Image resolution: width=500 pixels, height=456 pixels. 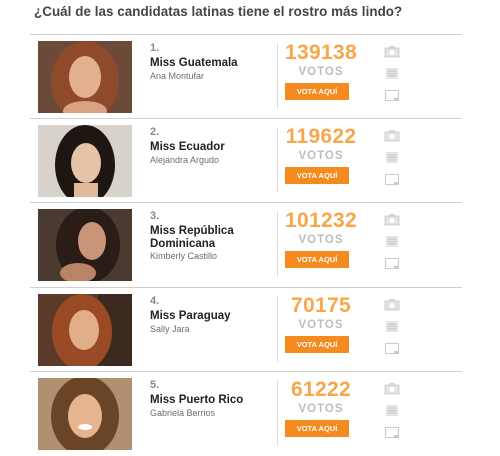 What do you see at coordinates (321, 136) in the screenshot?
I see `votes-count: 119622` at bounding box center [321, 136].